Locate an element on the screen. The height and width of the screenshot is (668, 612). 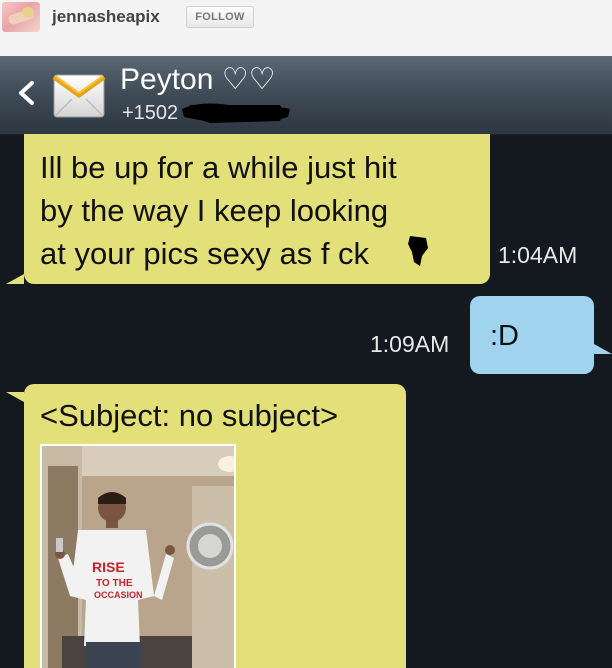
back-arrow-icon is located at coordinates (27, 93).